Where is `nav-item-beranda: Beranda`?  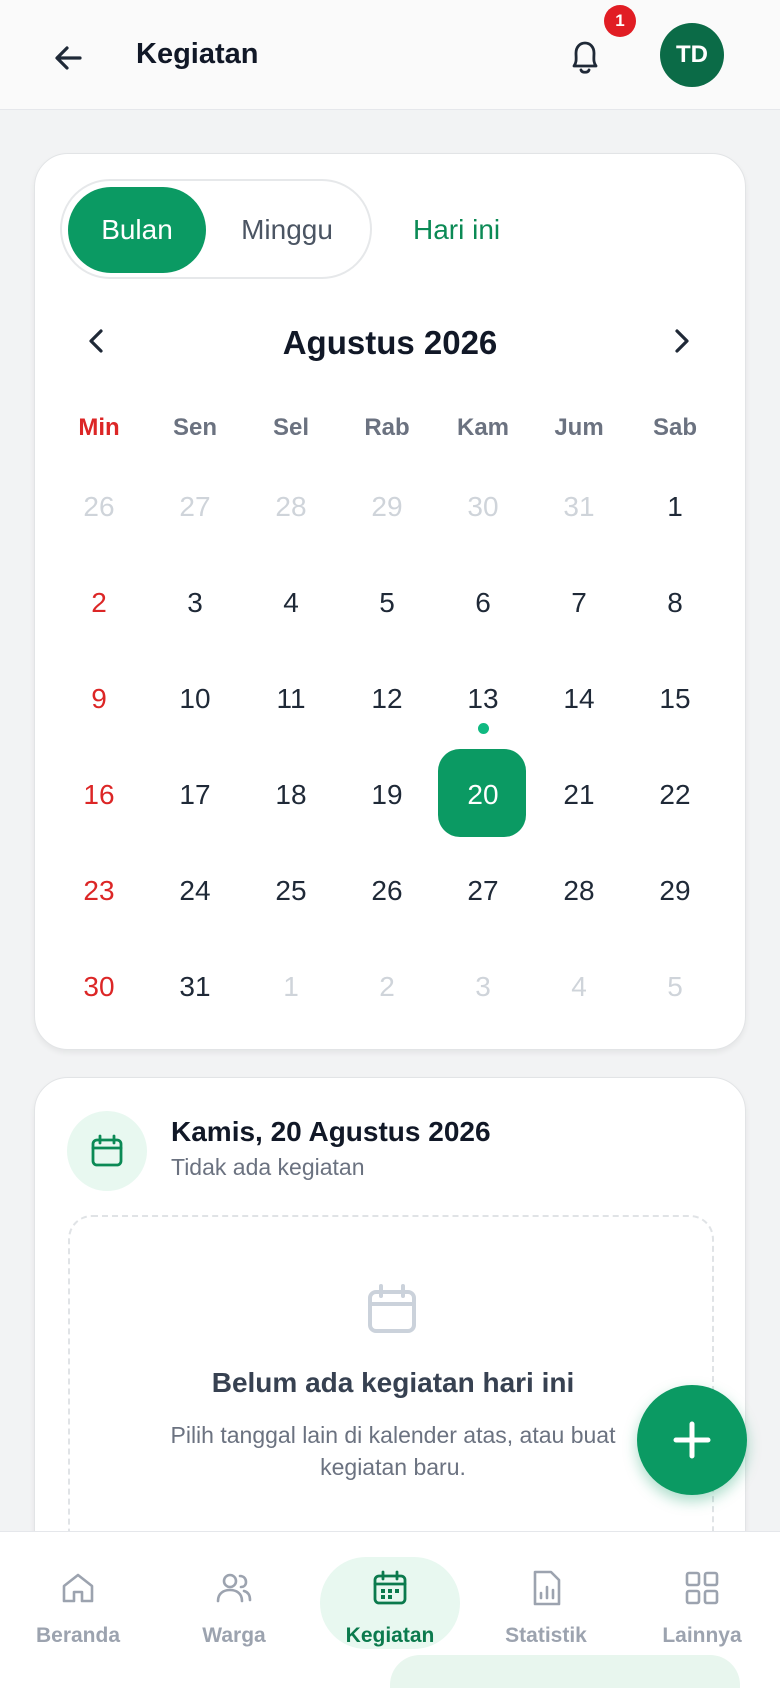
nav-item-beranda: Beranda is located at coordinates (78, 1610).